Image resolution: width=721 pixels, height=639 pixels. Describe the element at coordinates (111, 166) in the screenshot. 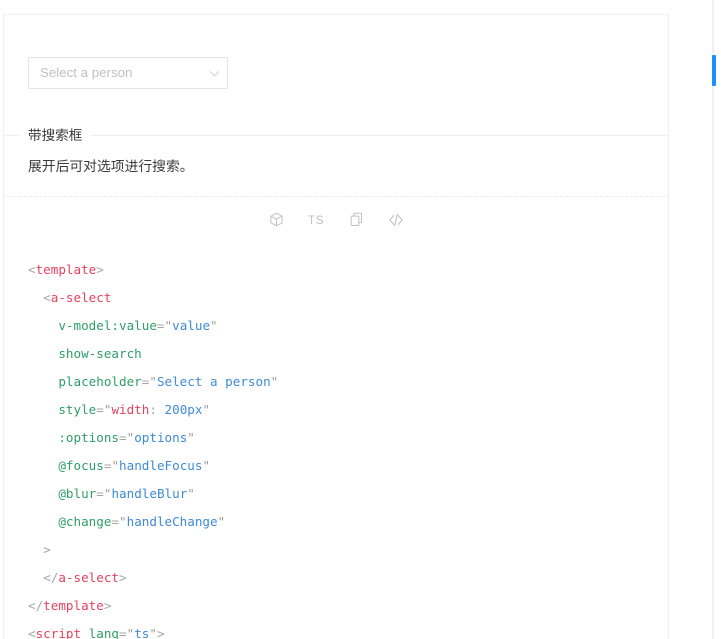

I see `demo-description: 展开后可对选项进行搜索。` at that location.